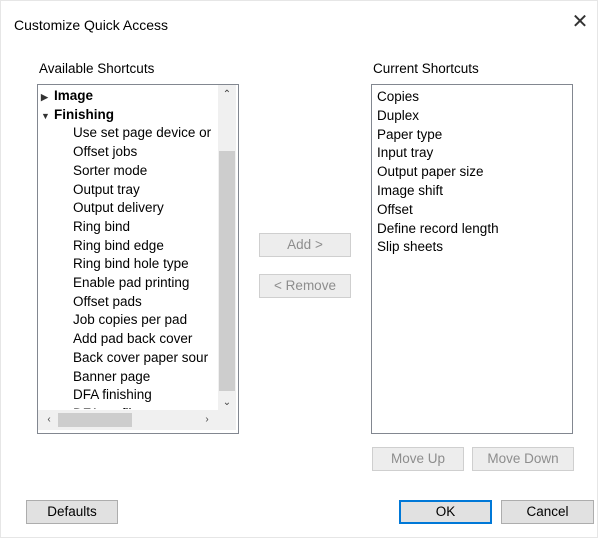  I want to click on scroll-right-icon: ›, so click(207, 420).